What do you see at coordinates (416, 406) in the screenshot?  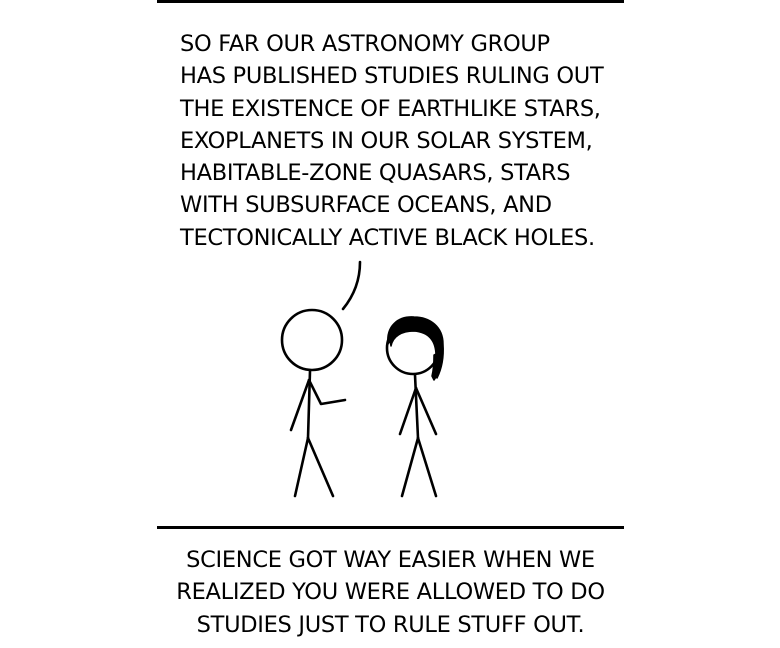 I see `torso-right` at bounding box center [416, 406].